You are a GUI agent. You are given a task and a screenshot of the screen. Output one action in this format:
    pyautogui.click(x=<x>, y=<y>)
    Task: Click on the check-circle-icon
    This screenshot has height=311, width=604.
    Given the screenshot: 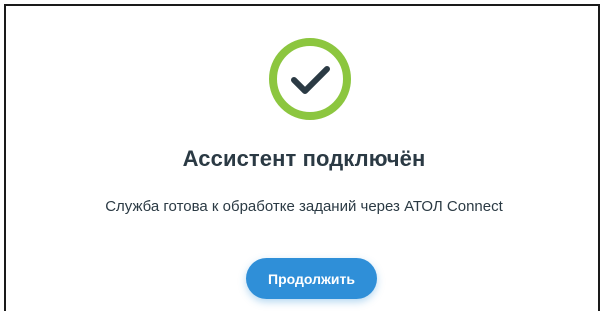 What is the action you would take?
    pyautogui.click(x=310, y=79)
    